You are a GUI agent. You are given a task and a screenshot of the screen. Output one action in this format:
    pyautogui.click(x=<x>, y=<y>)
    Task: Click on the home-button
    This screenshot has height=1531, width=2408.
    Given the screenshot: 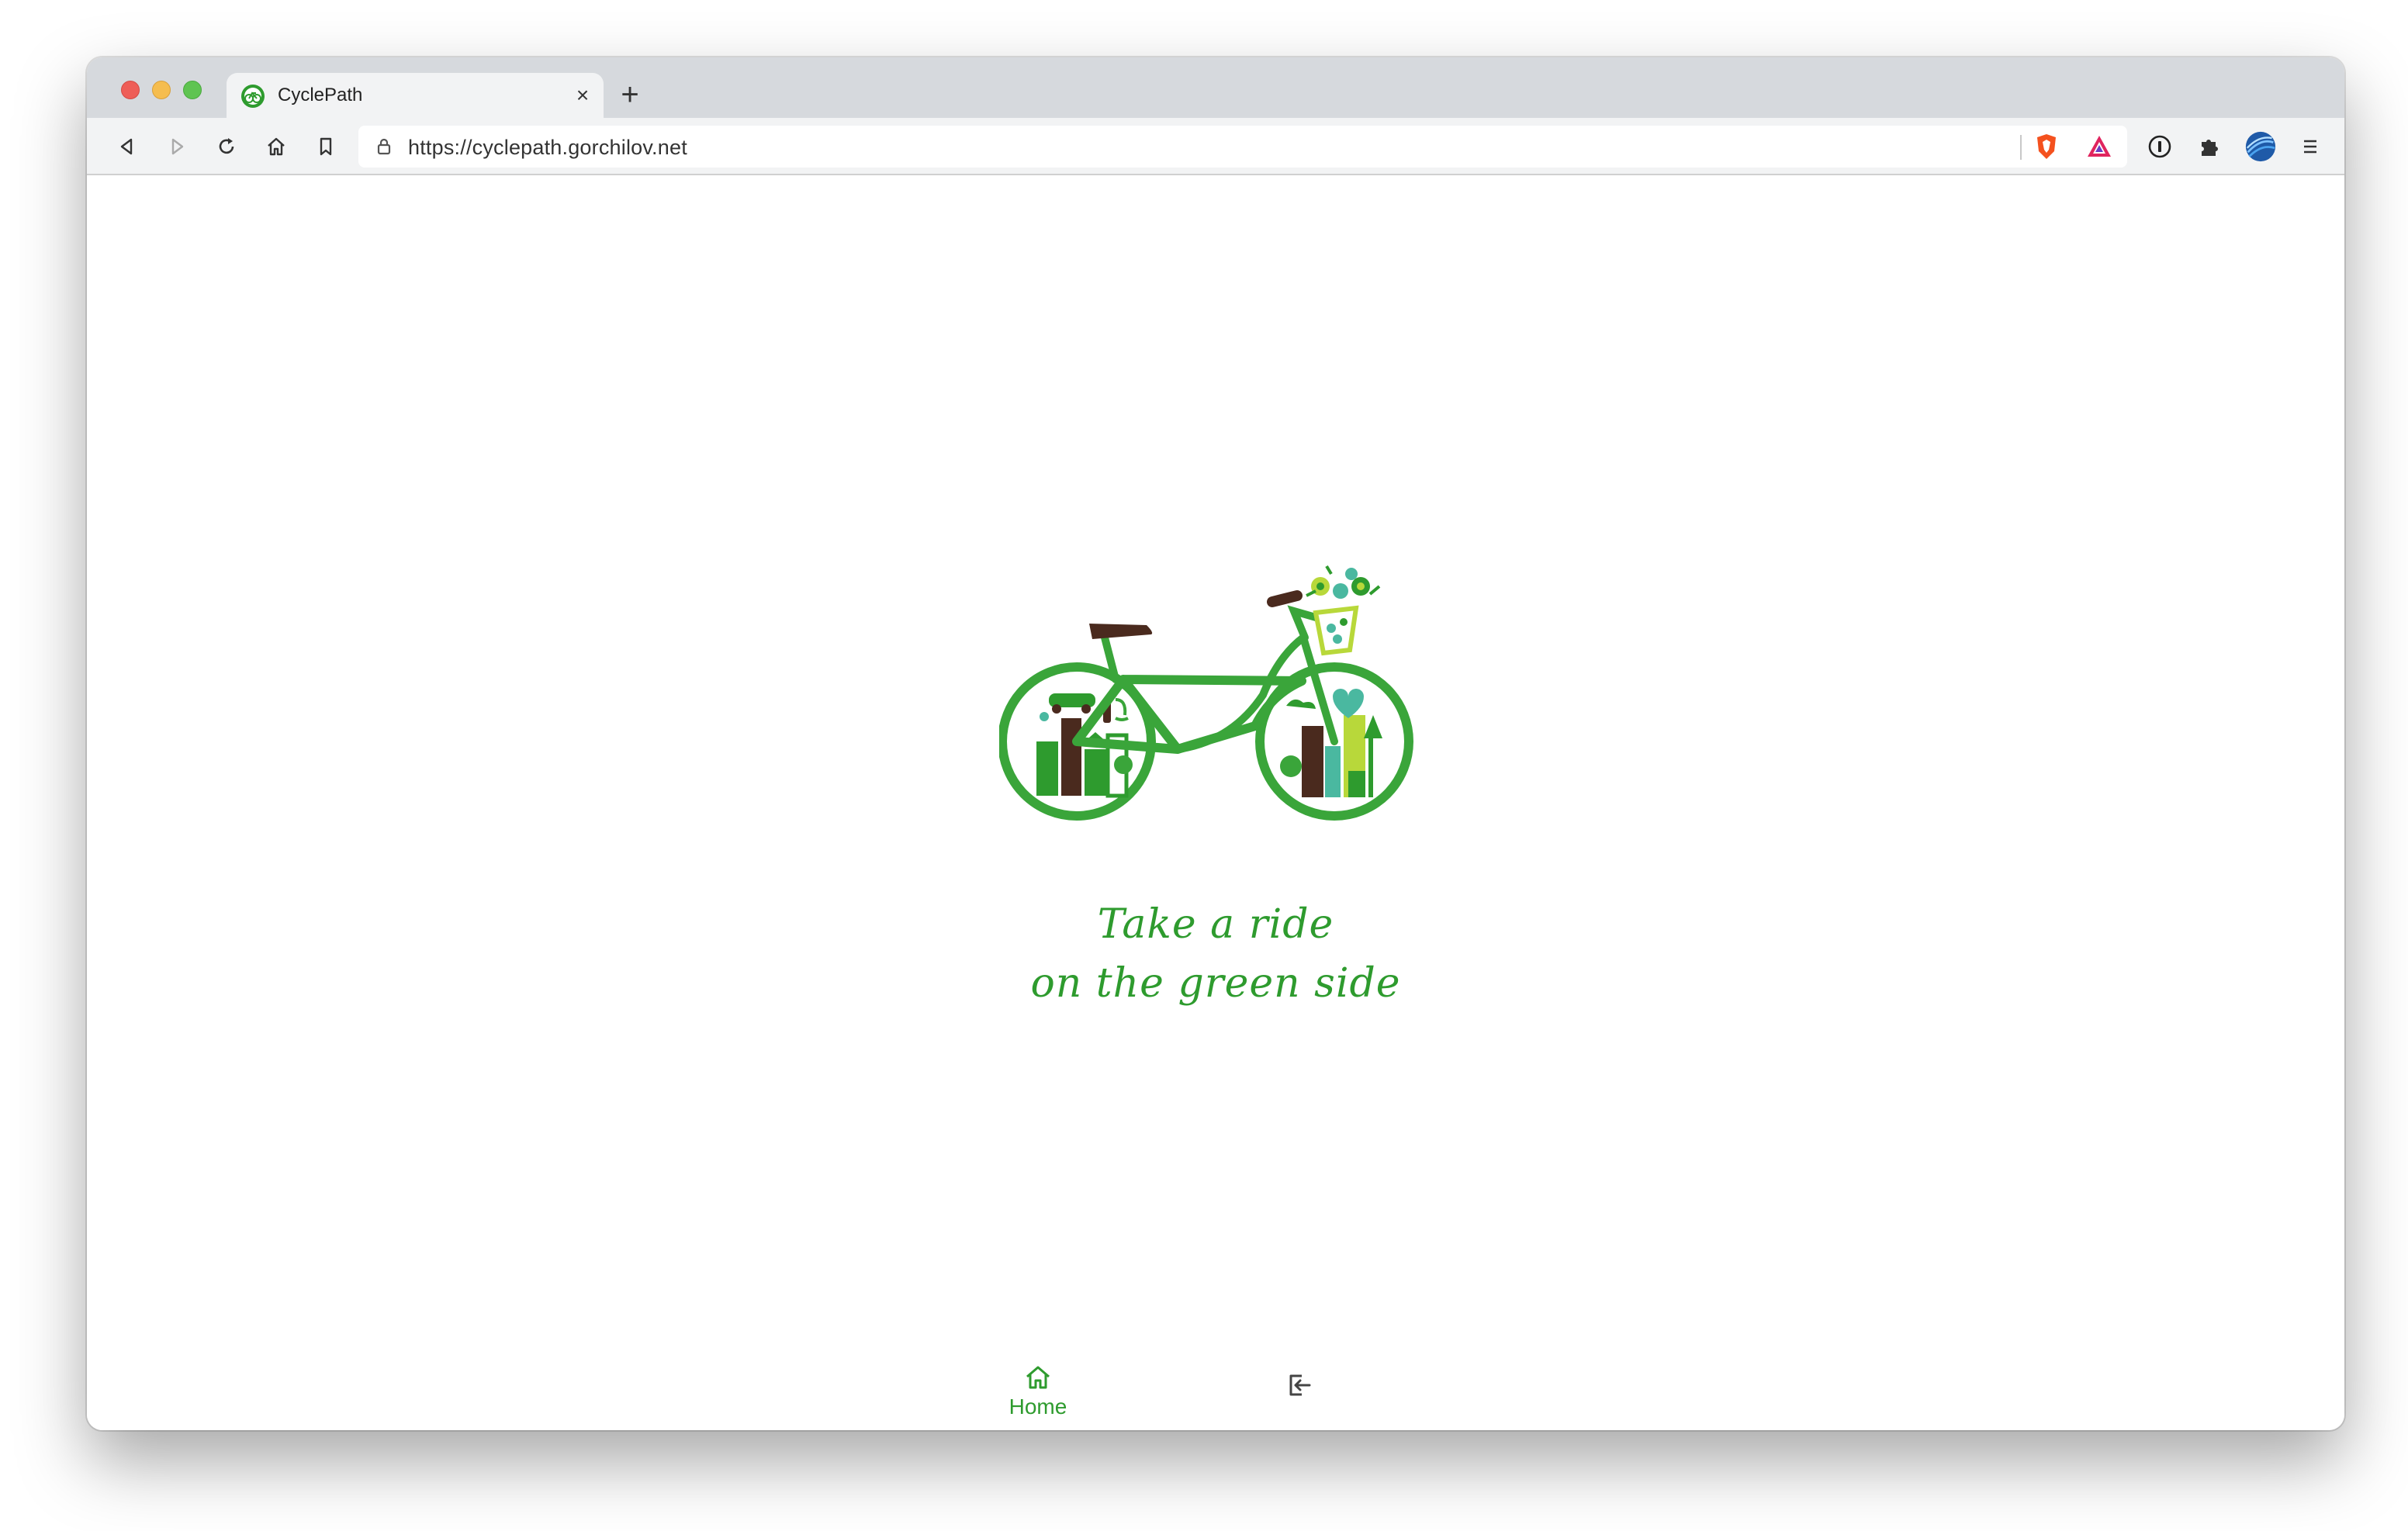 What is the action you would take?
    pyautogui.click(x=276, y=146)
    